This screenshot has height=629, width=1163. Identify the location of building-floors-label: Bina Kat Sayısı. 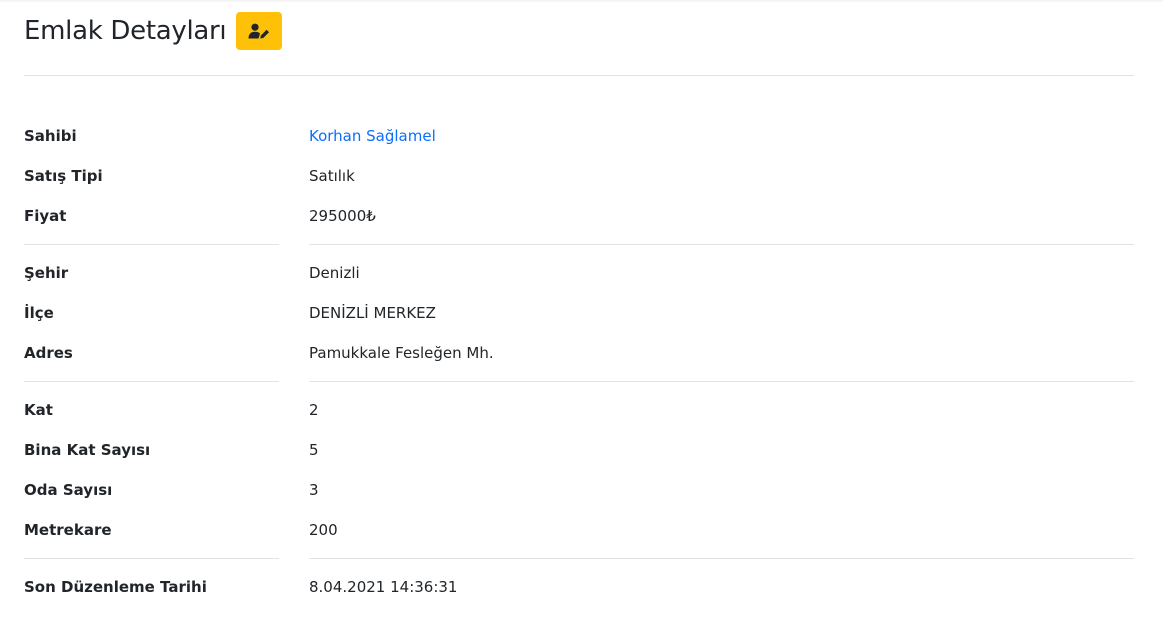
(87, 450).